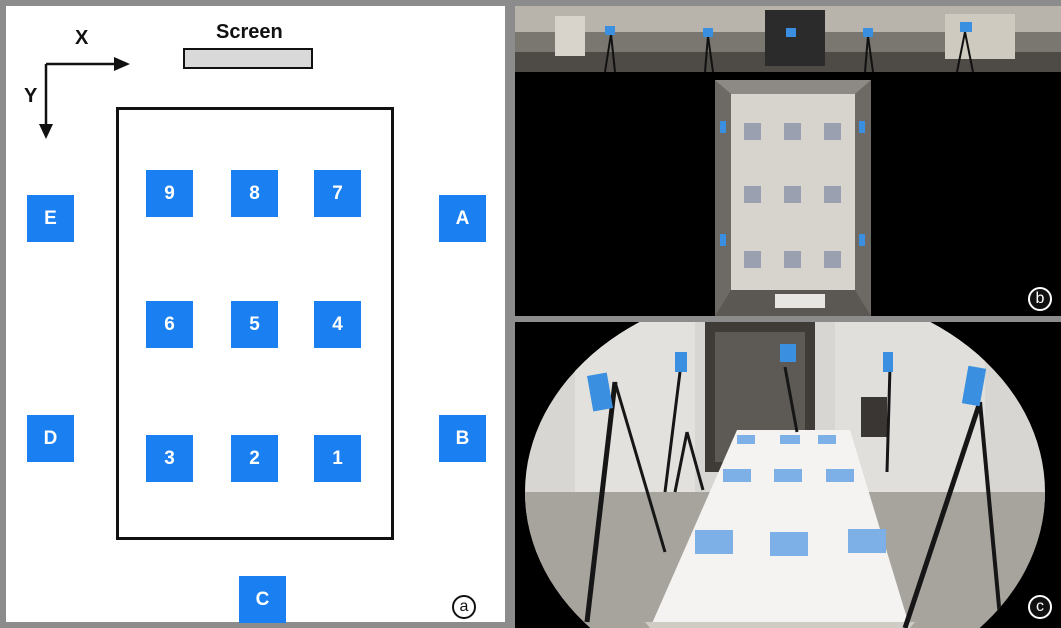 The width and height of the screenshot is (1061, 628). Describe the element at coordinates (169, 193) in the screenshot. I see `marker-9: 9` at that location.